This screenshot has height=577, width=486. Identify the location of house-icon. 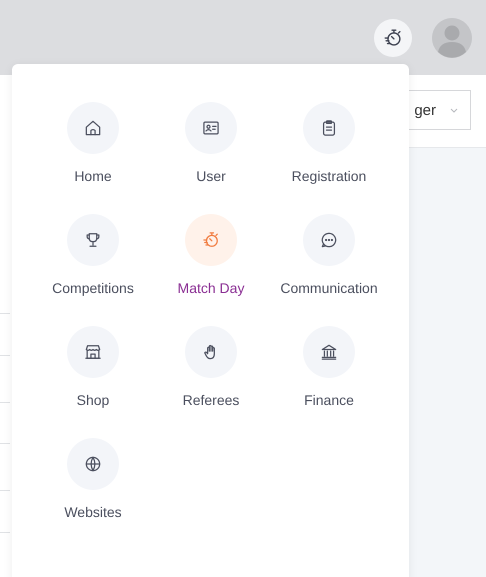
(93, 128).